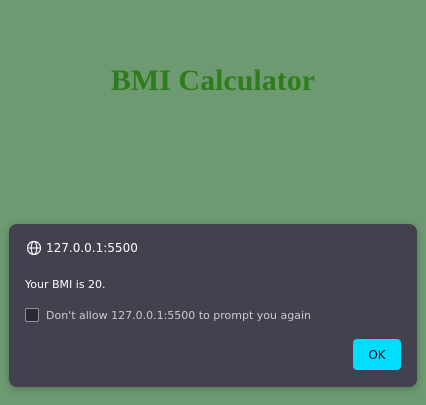 The width and height of the screenshot is (426, 405). What do you see at coordinates (32, 315) in the screenshot?
I see `suppress-prompts-checkbox` at bounding box center [32, 315].